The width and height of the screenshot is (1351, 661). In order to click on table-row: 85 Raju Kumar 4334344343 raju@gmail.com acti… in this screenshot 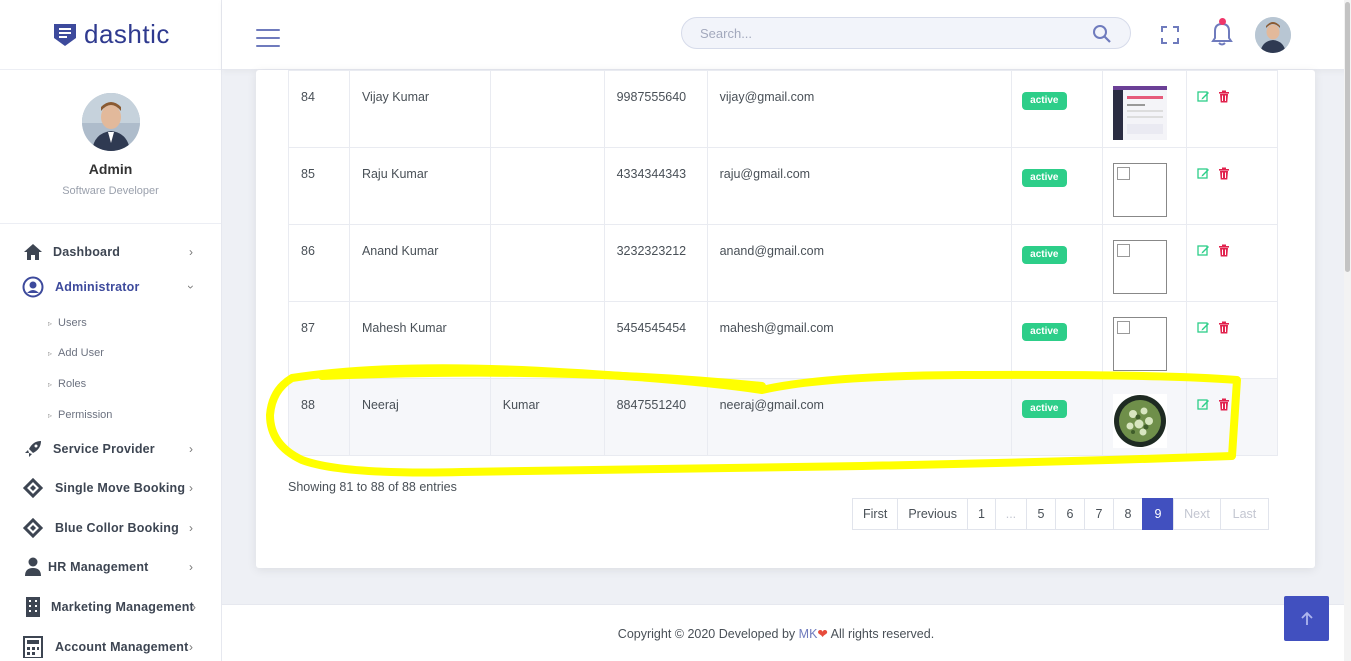, I will do `click(783, 186)`.